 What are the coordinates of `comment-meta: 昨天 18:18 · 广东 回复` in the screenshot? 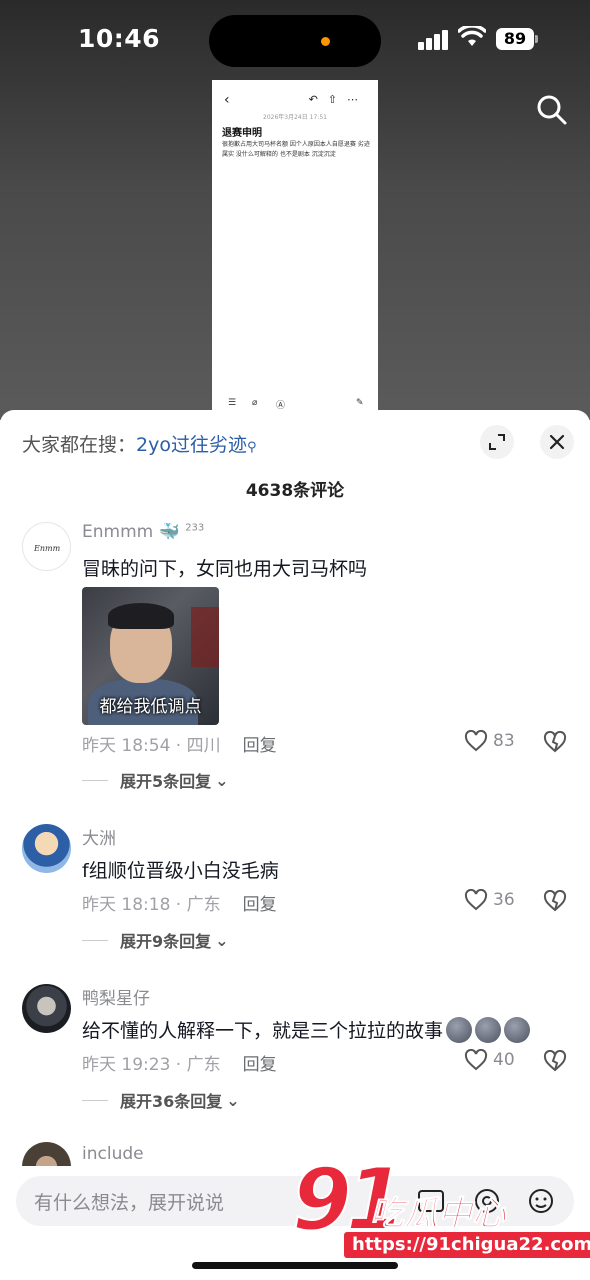 It's located at (179, 902).